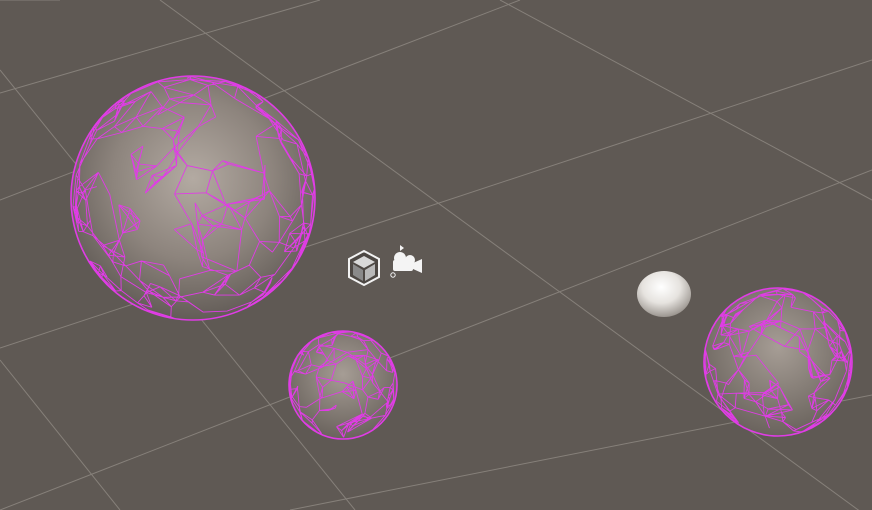 Image resolution: width=872 pixels, height=510 pixels. I want to click on large-wireframe-sphere, so click(193, 198).